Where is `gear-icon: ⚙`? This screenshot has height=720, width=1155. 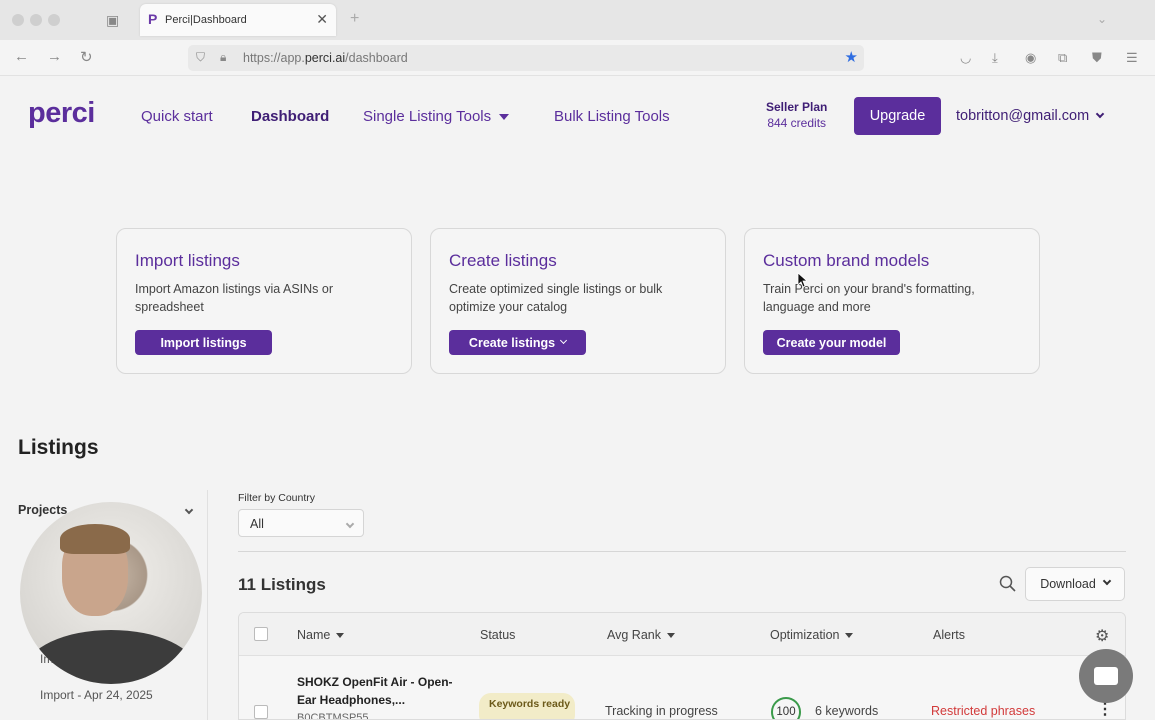
gear-icon: ⚙ is located at coordinates (1102, 636).